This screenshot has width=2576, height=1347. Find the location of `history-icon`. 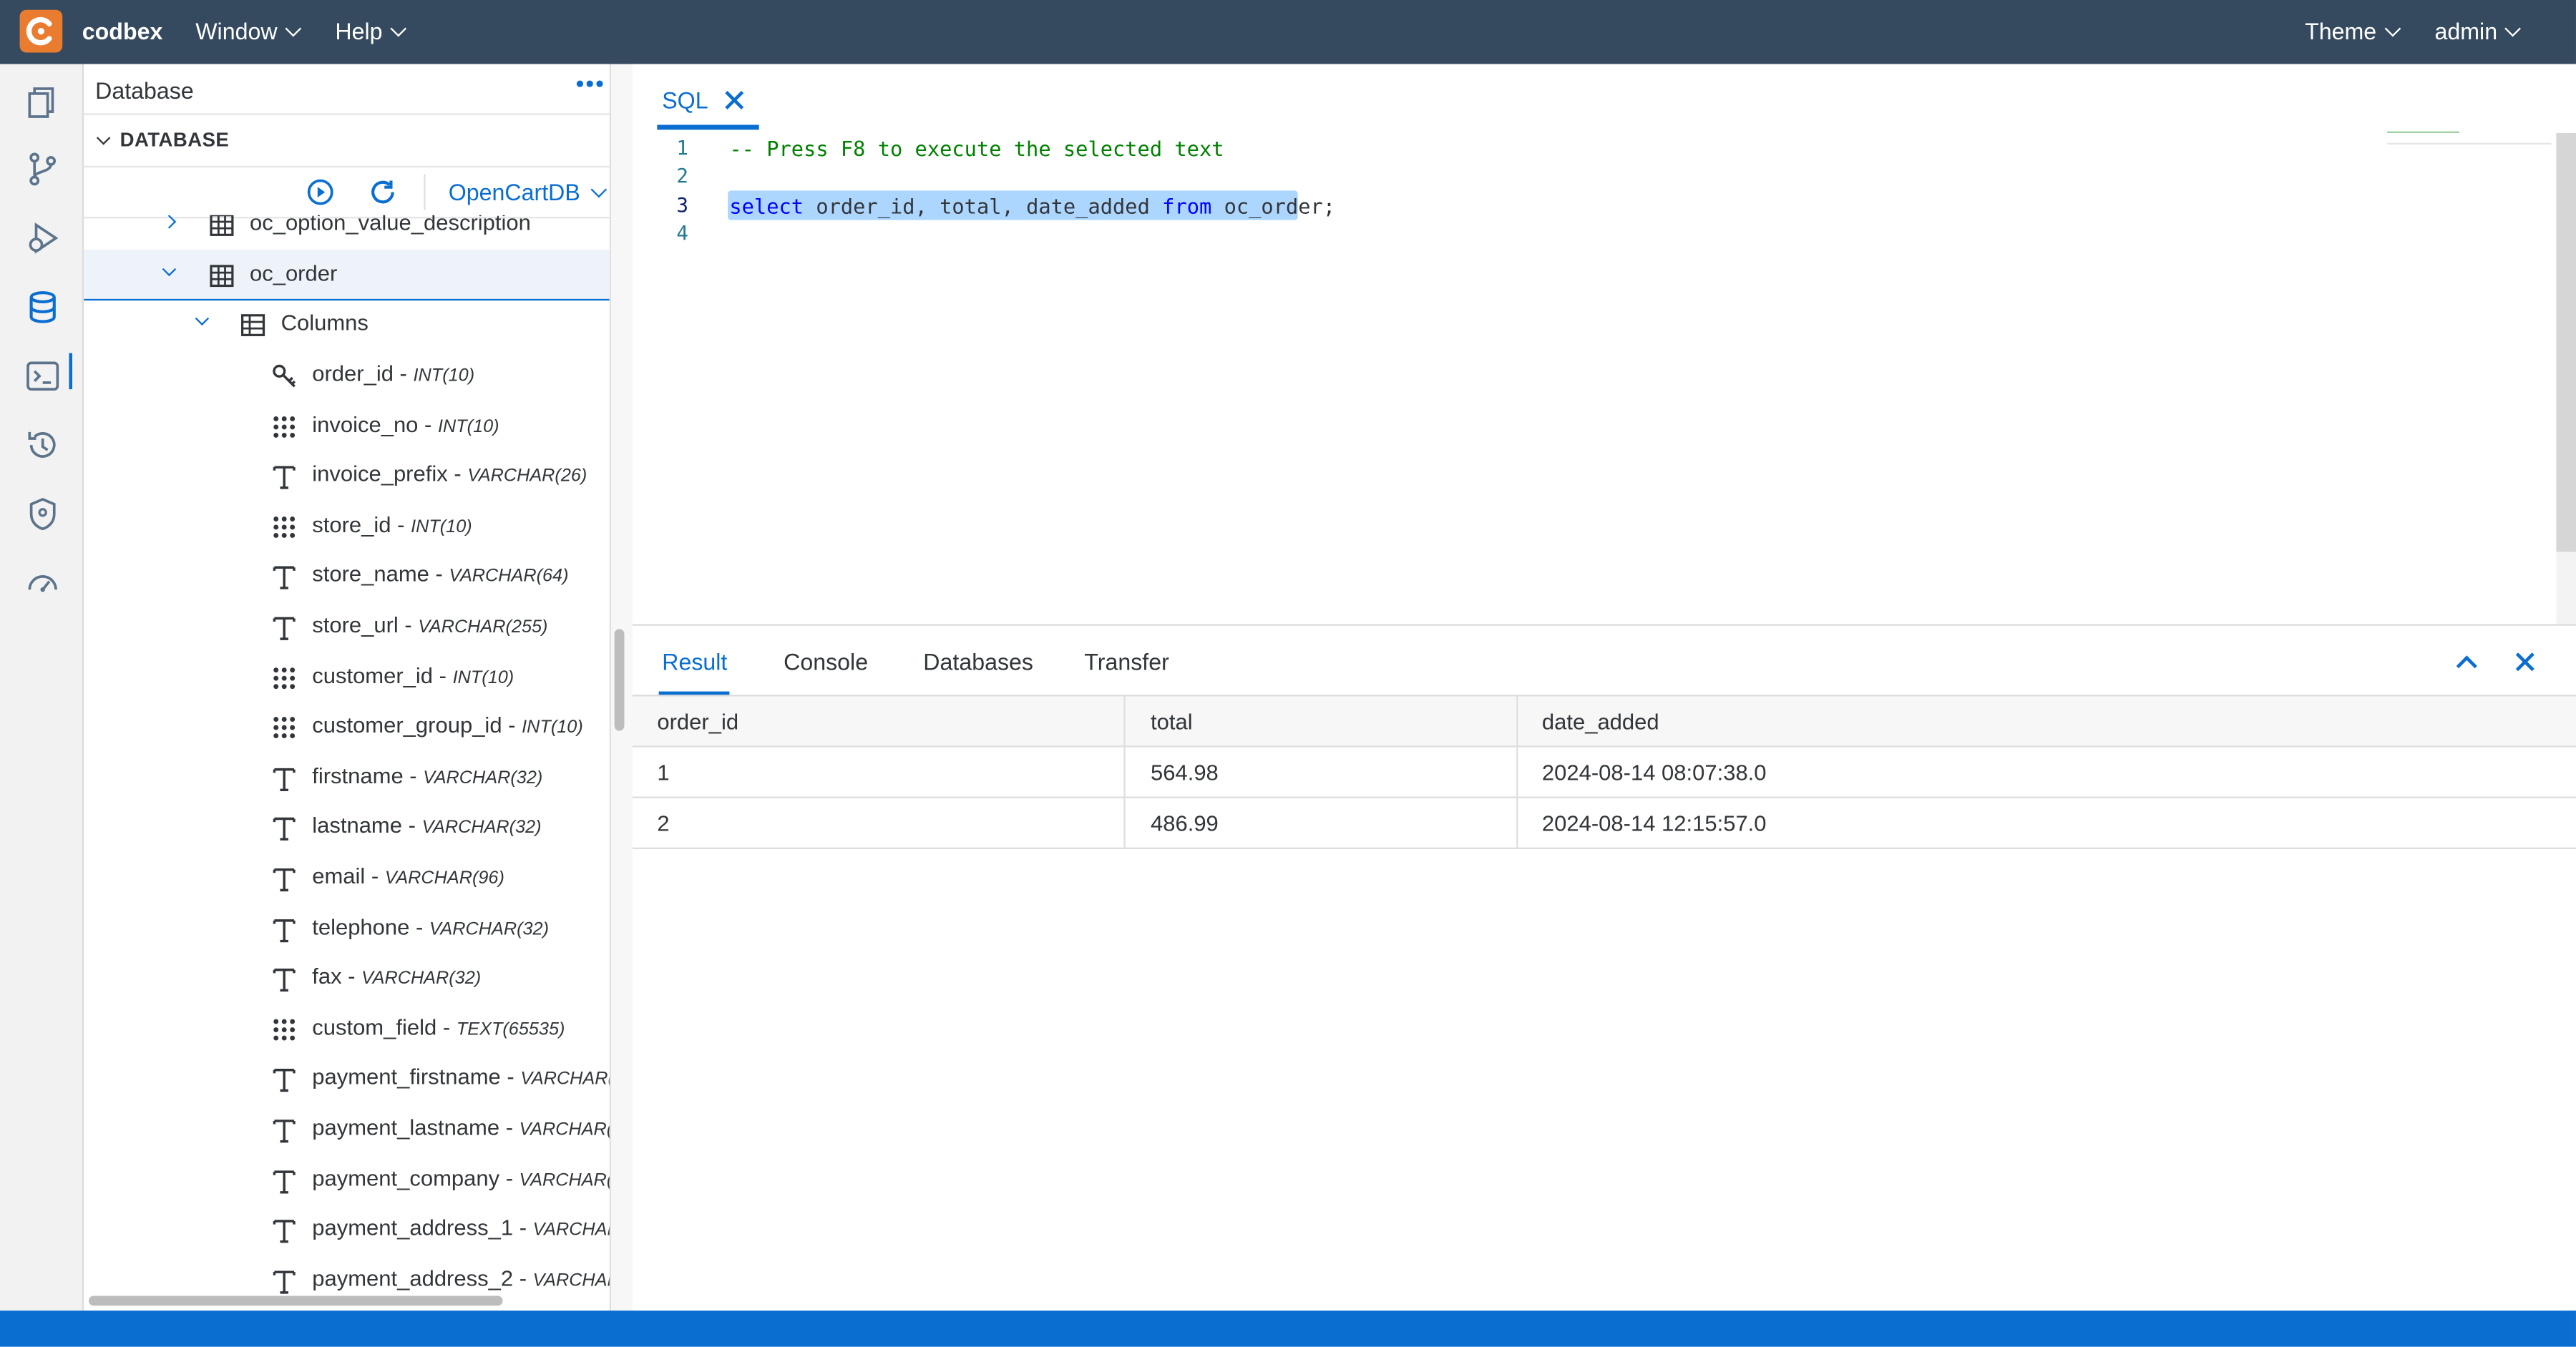

history-icon is located at coordinates (42, 445).